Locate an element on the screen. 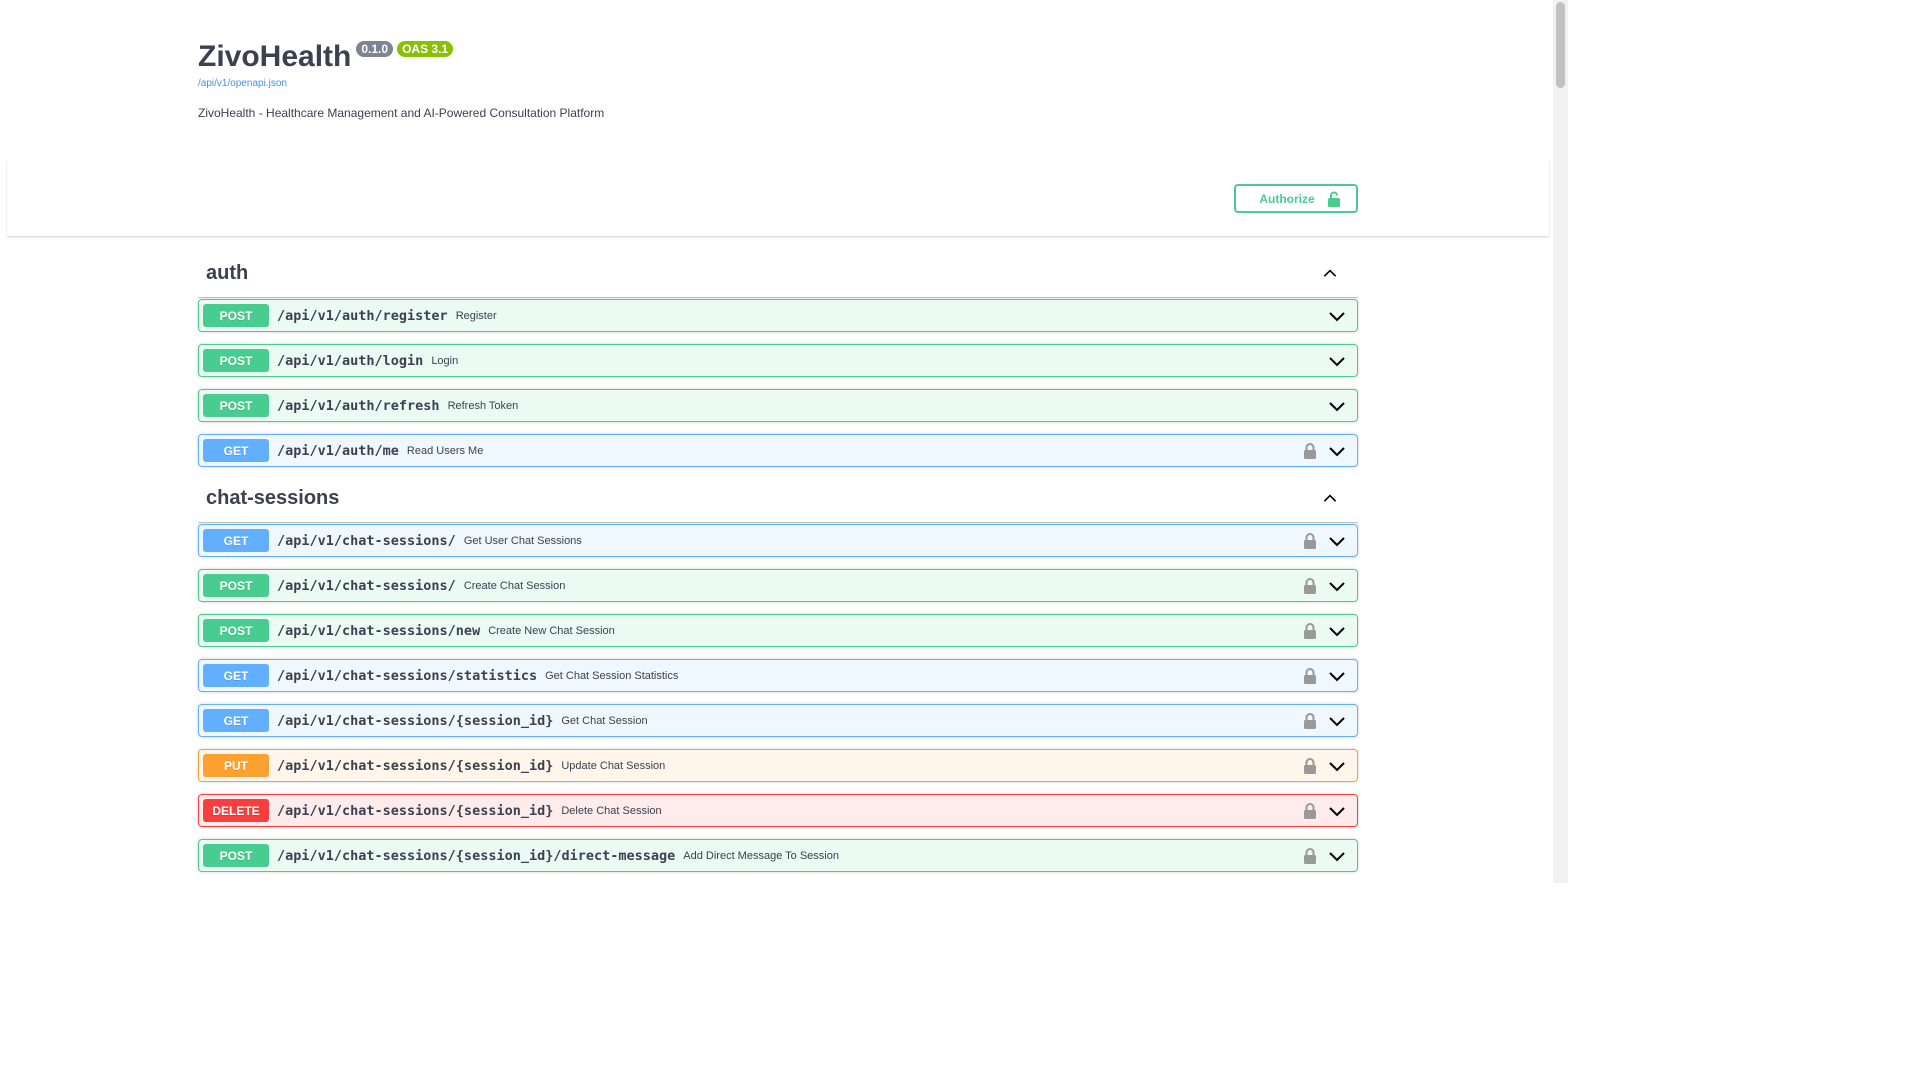  operation-row: GET/api/v1/auth/me Read Users Me is located at coordinates (778, 450).